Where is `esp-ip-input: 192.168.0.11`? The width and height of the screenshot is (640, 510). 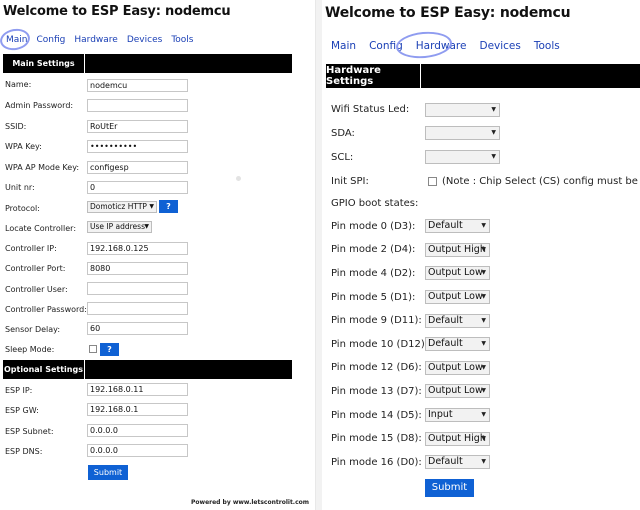 esp-ip-input: 192.168.0.11 is located at coordinates (137, 389).